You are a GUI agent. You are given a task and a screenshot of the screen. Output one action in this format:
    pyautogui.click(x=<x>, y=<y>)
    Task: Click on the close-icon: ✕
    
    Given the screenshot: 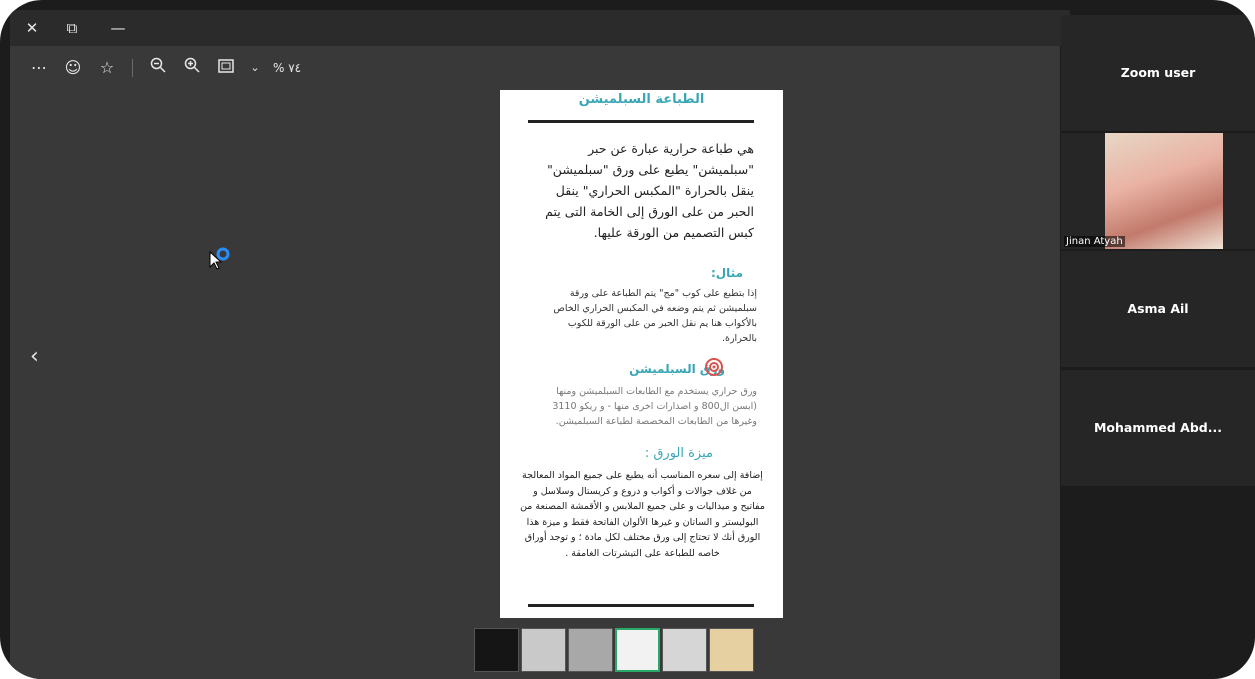 What is the action you would take?
    pyautogui.click(x=32, y=28)
    